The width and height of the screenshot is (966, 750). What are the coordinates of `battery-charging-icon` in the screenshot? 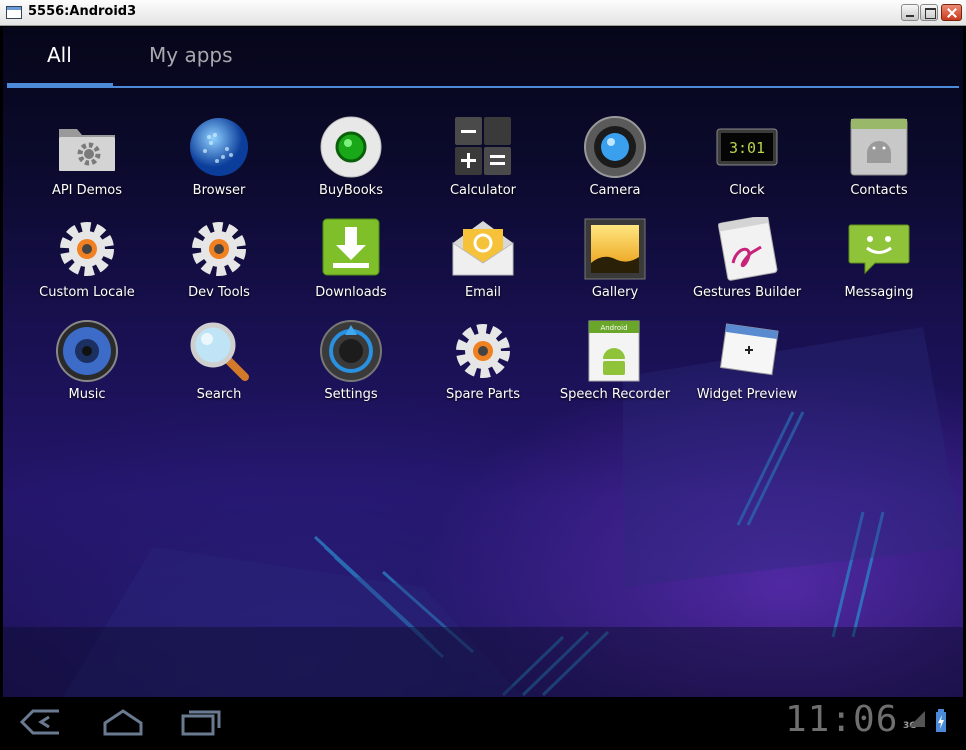 It's located at (941, 720).